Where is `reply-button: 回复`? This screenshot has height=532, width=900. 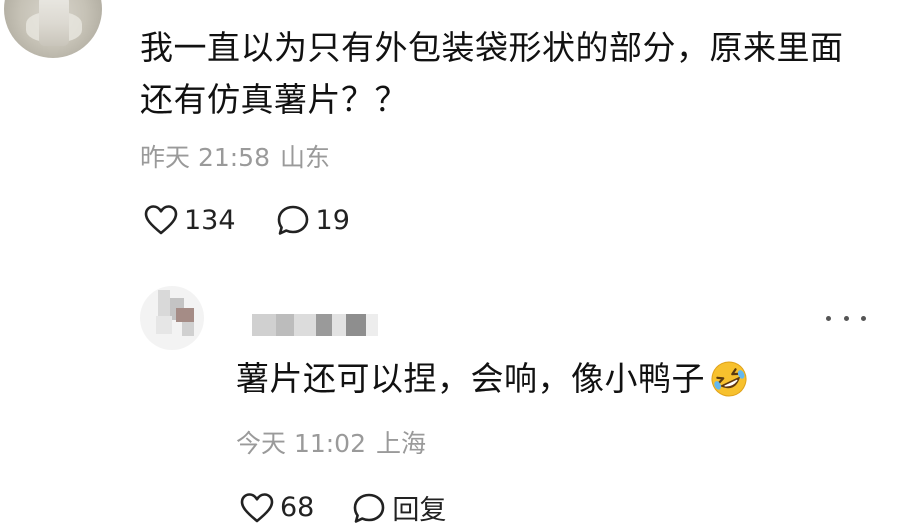 reply-button: 回复 is located at coordinates (399, 507).